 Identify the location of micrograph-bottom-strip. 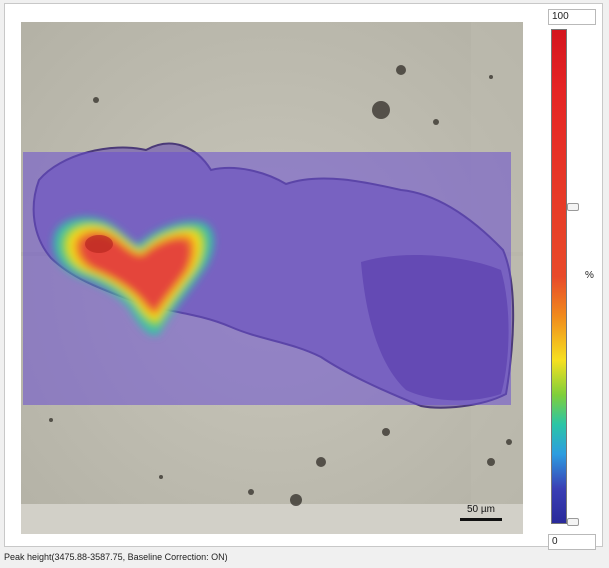
(272, 519).